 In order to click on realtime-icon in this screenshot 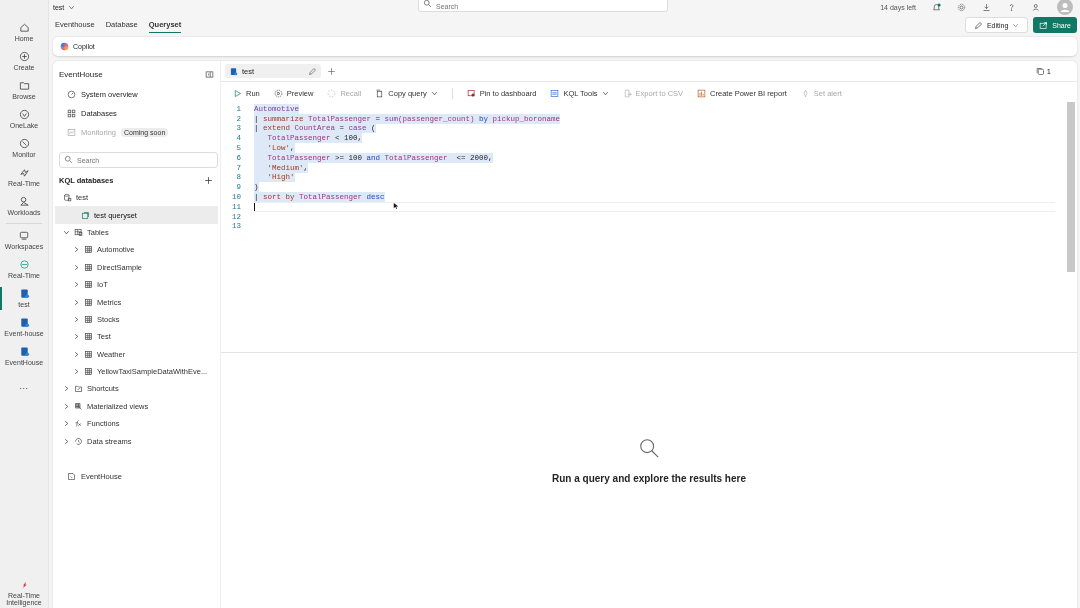, I will do `click(24, 173)`.